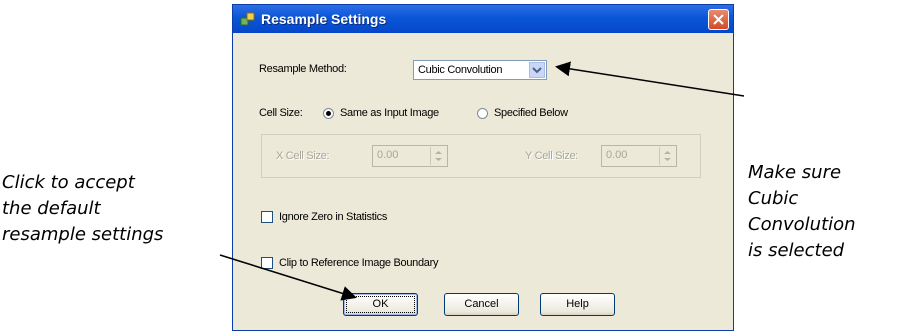 This screenshot has height=332, width=901. What do you see at coordinates (796, 250) in the screenshot?
I see `callout-right-line: is selected` at bounding box center [796, 250].